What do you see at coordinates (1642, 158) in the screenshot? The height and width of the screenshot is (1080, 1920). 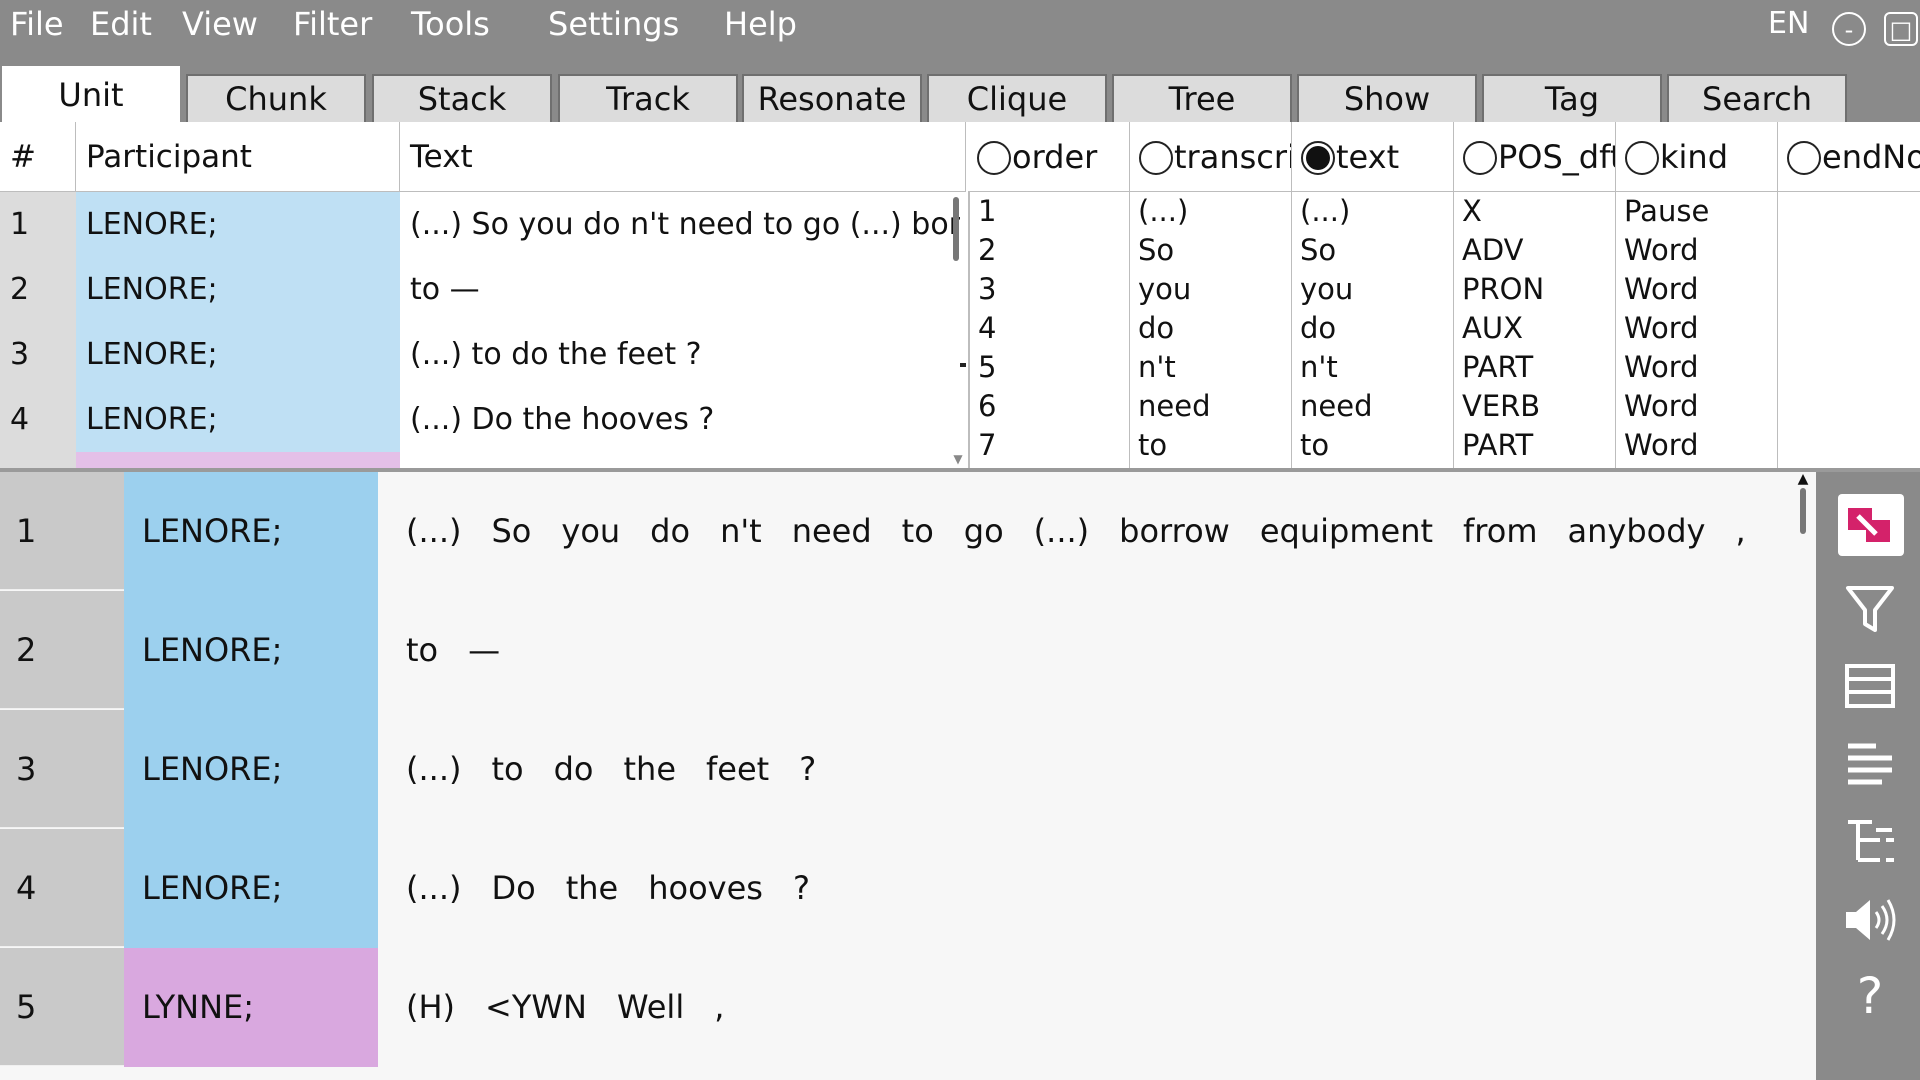 I see `radio-kind` at bounding box center [1642, 158].